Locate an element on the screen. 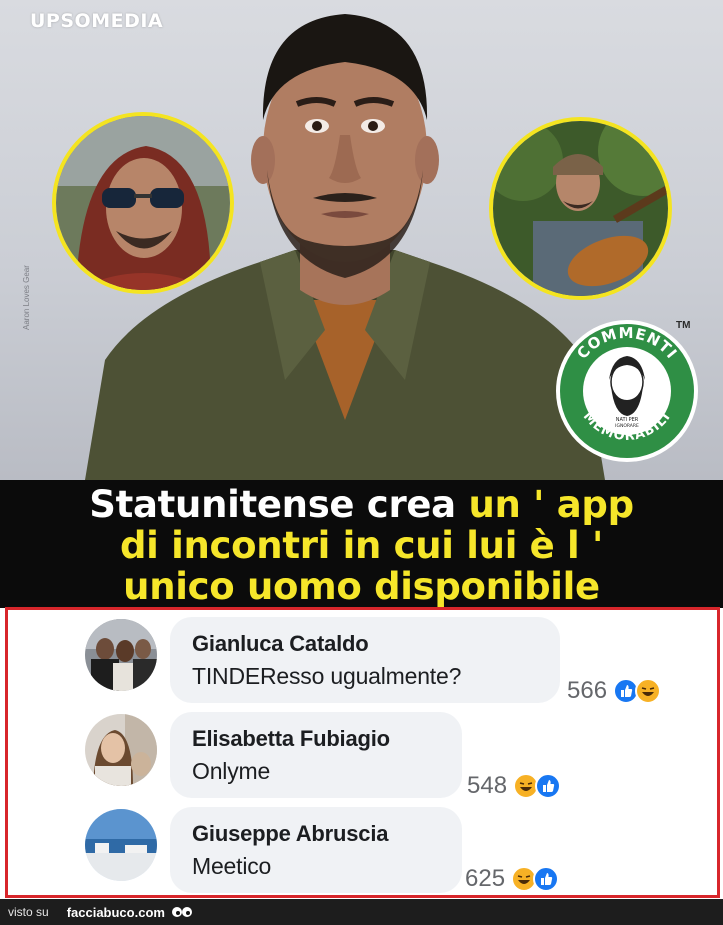  reaction-count: 566 is located at coordinates (587, 690).